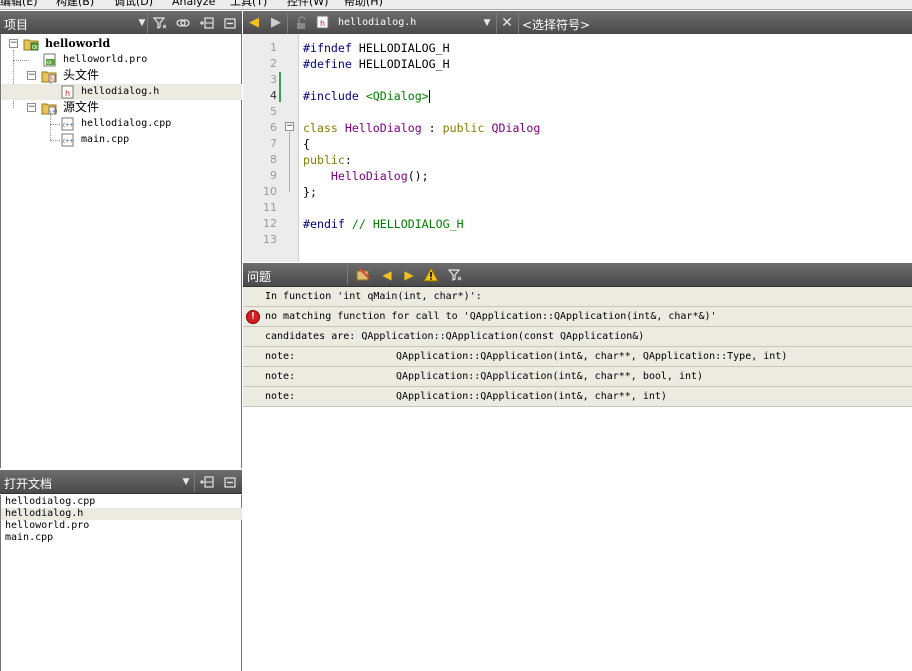 Image resolution: width=912 pixels, height=671 pixels. I want to click on open-doc-item: main.cpp, so click(121, 538).